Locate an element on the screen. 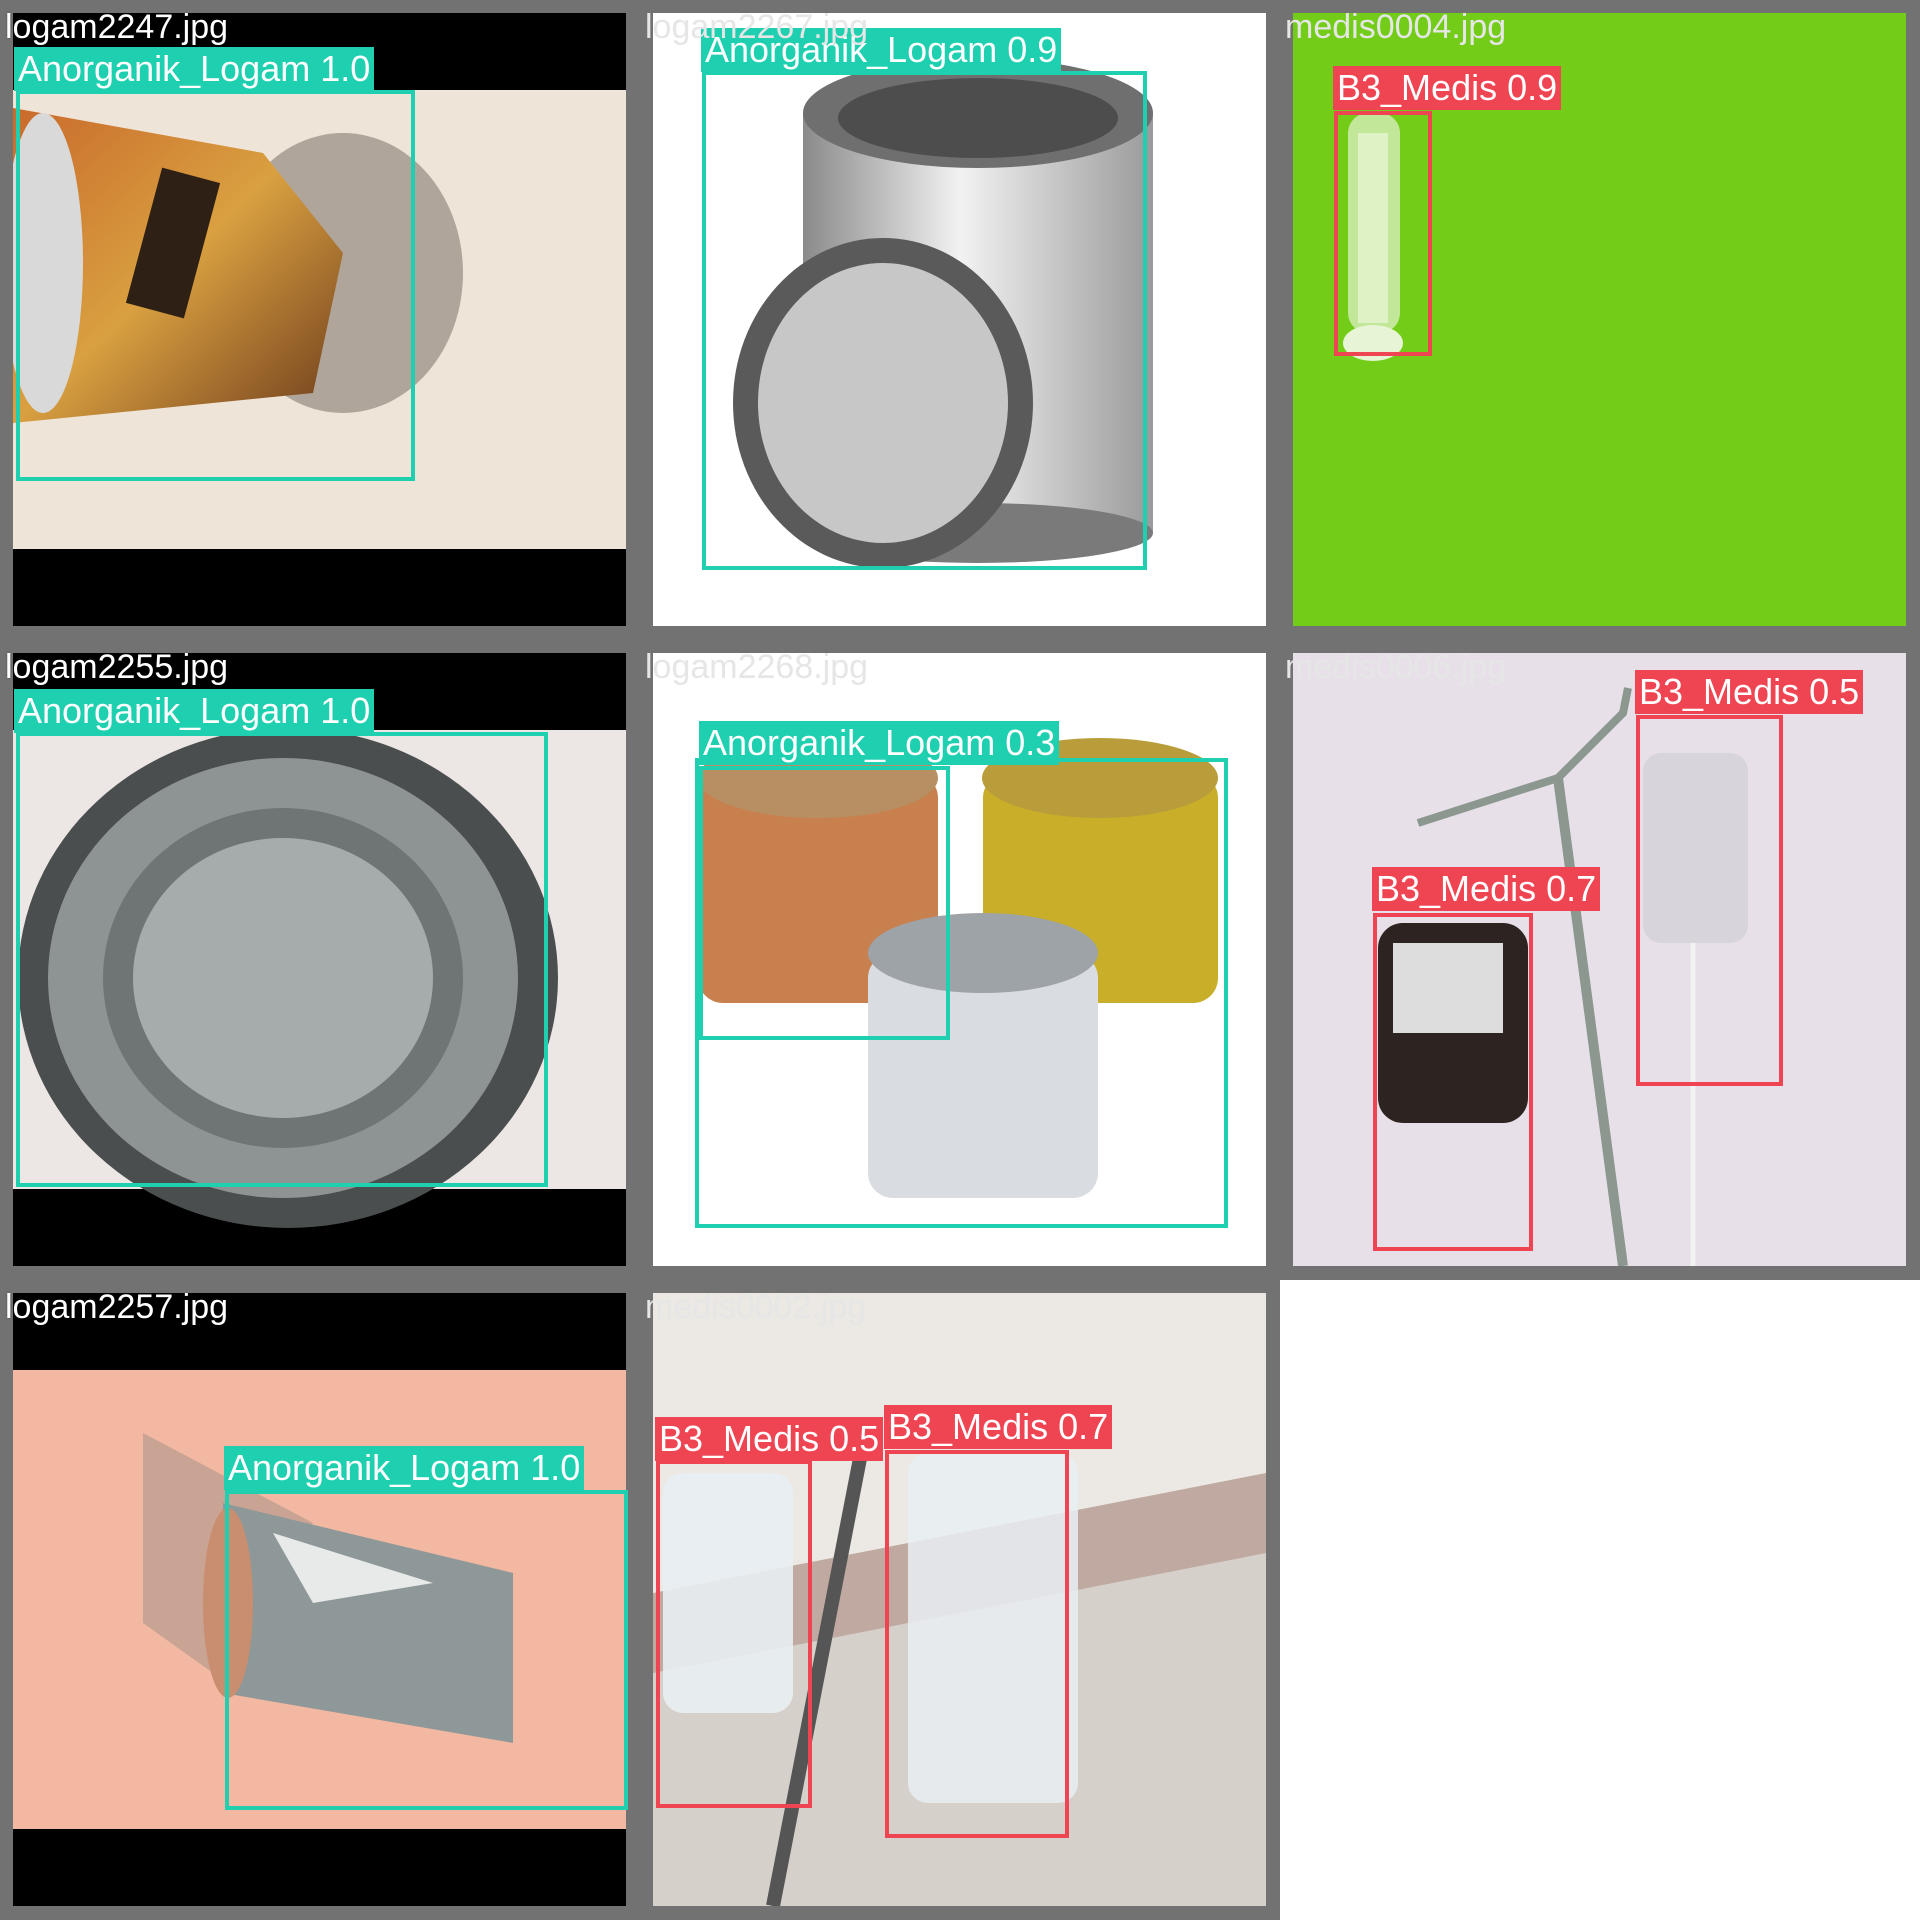 The width and height of the screenshot is (1920, 1920). tile-logam2268: logam2268.jpg Anorganik_Logam 0.3 is located at coordinates (960, 960).